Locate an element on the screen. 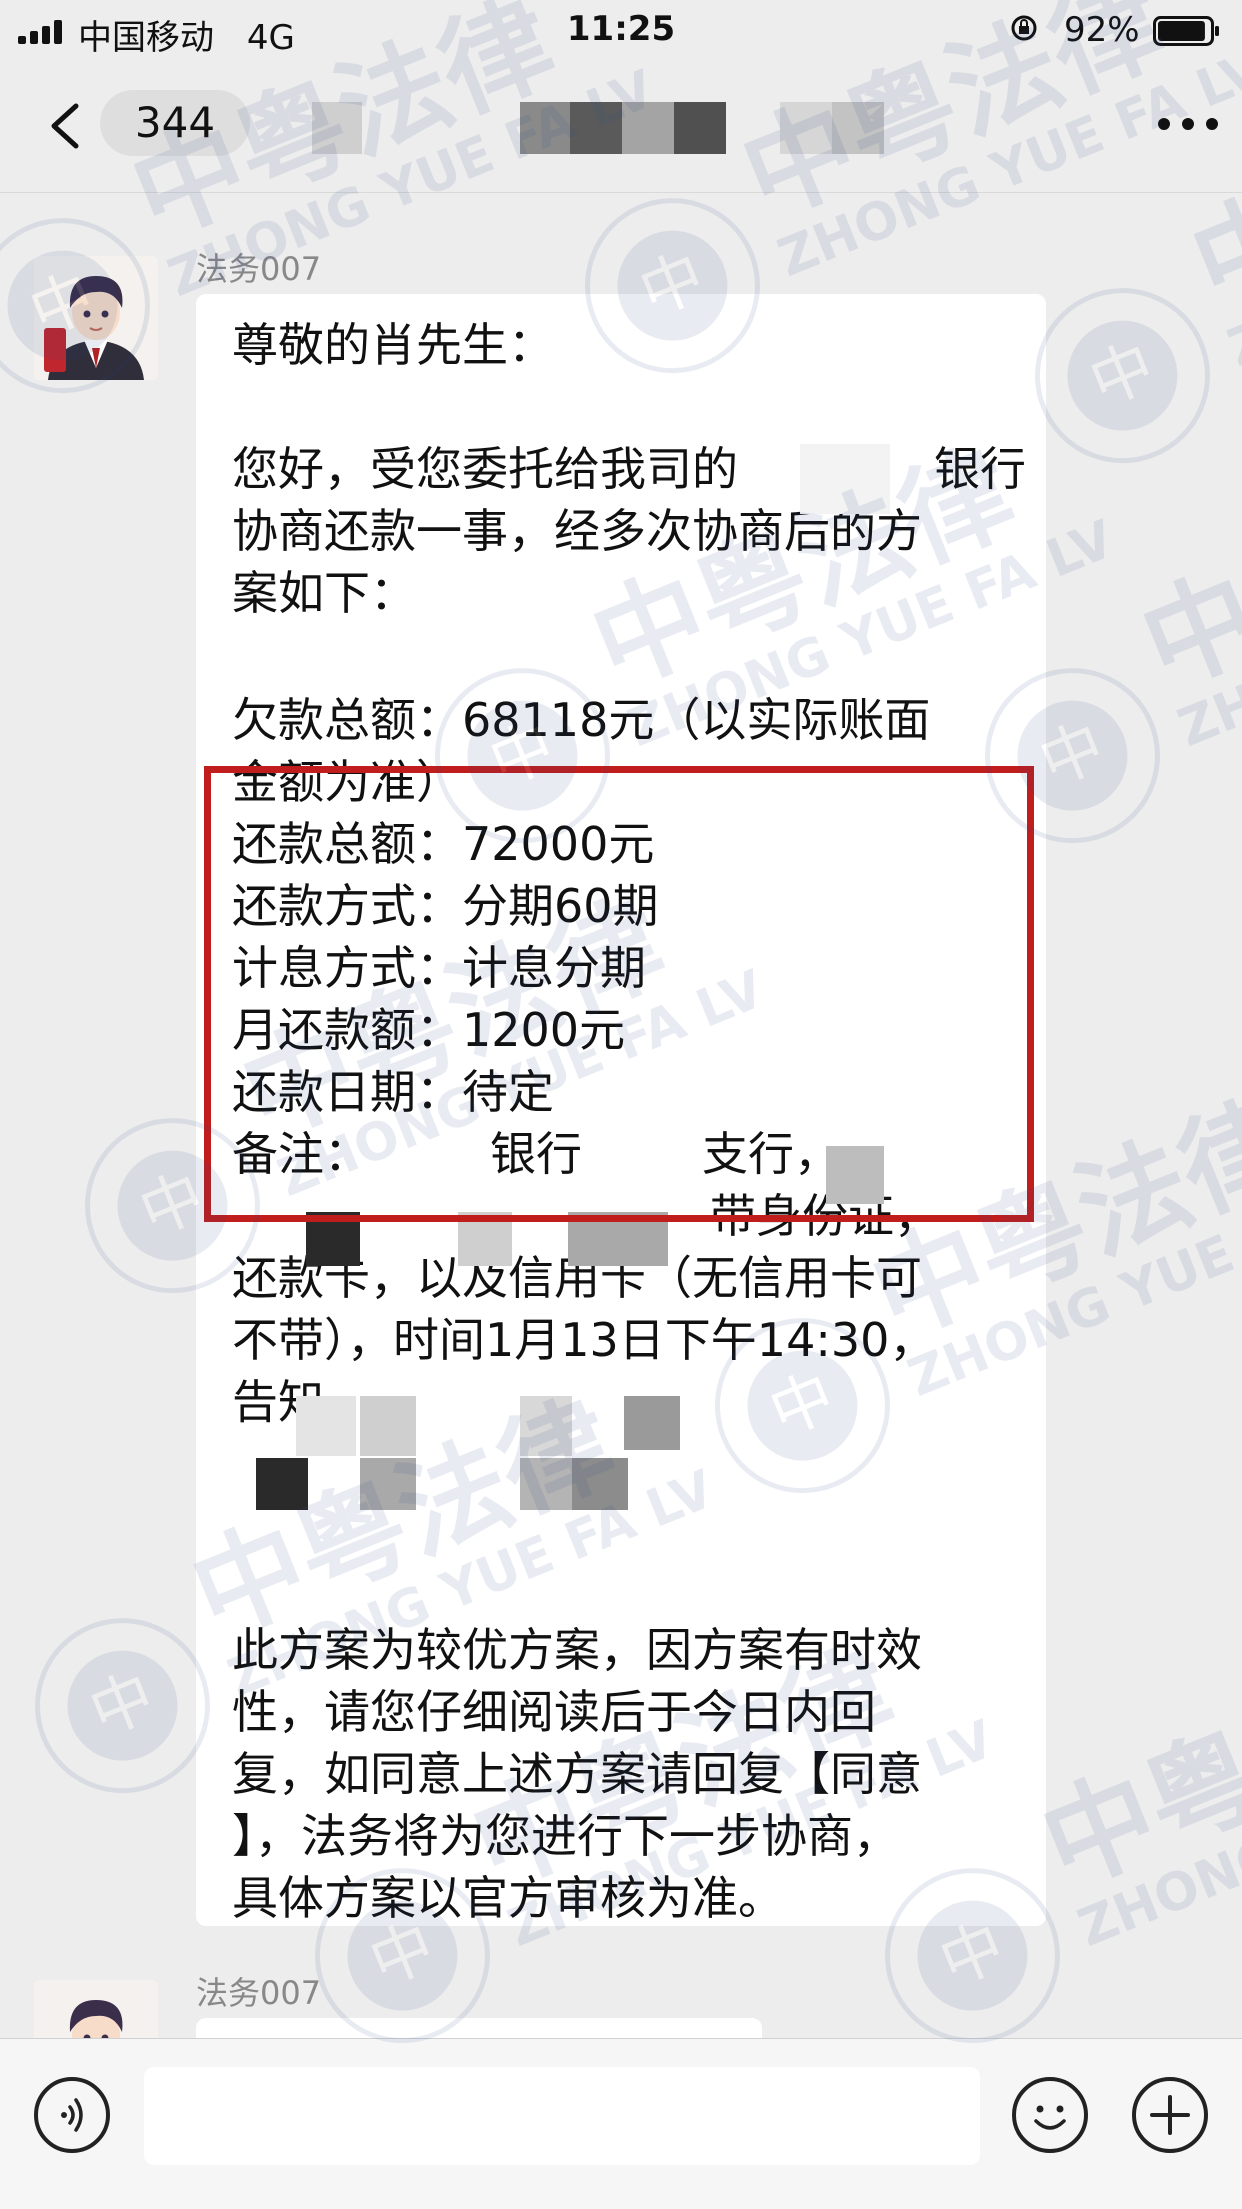 This screenshot has height=2209, width=1242. emoji-icon is located at coordinates (1050, 2117).